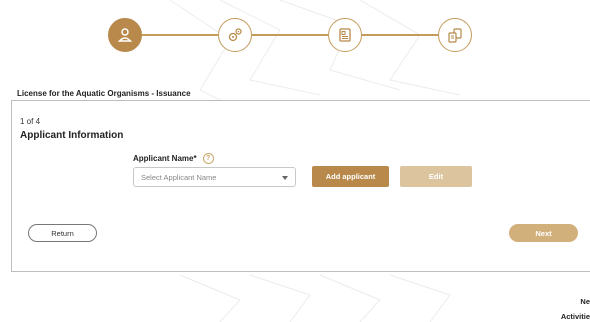 The height and width of the screenshot is (322, 590). I want to click on chevron-down-icon, so click(285, 178).